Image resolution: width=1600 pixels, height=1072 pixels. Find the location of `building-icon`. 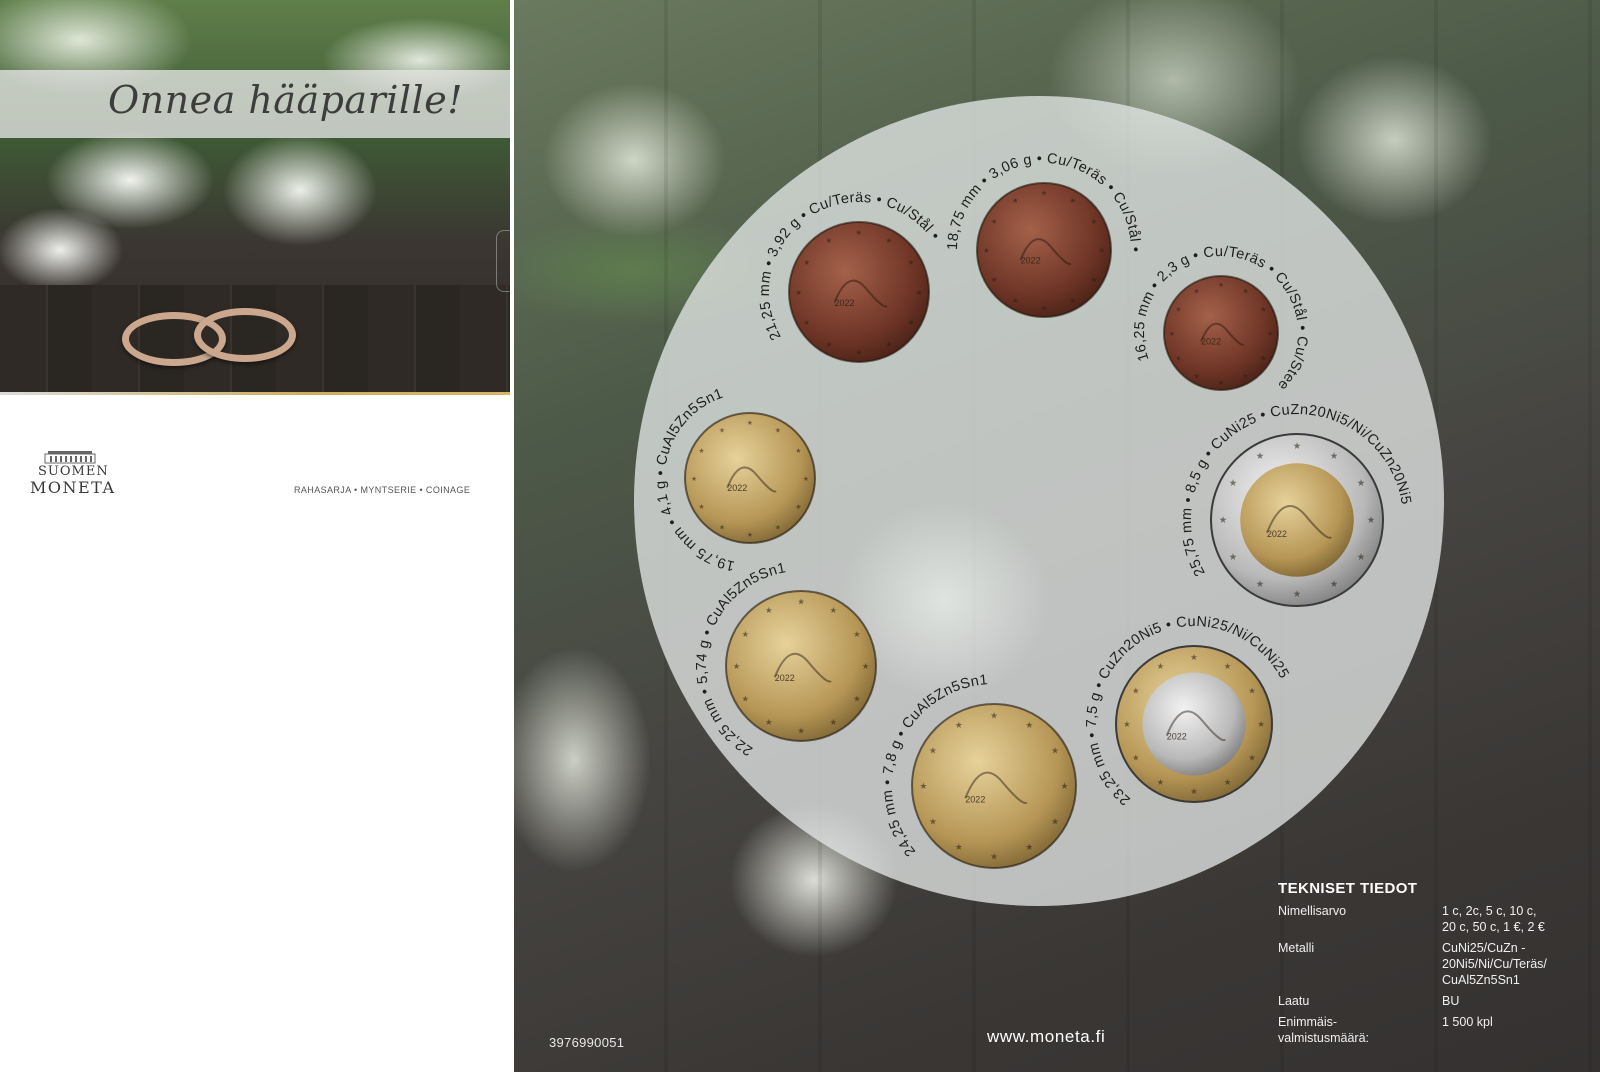

building-icon is located at coordinates (70, 457).